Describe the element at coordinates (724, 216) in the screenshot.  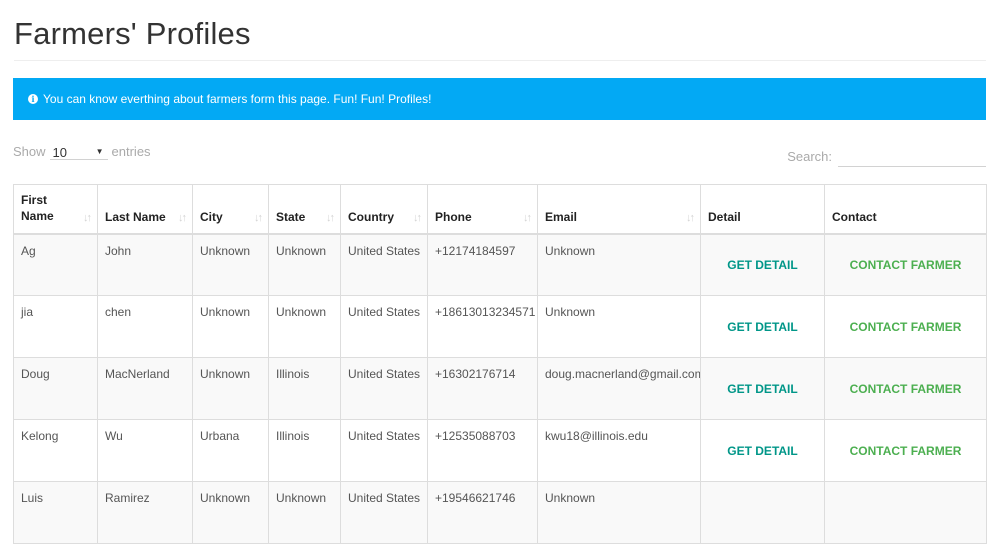
I see `column-label: Detail` at that location.